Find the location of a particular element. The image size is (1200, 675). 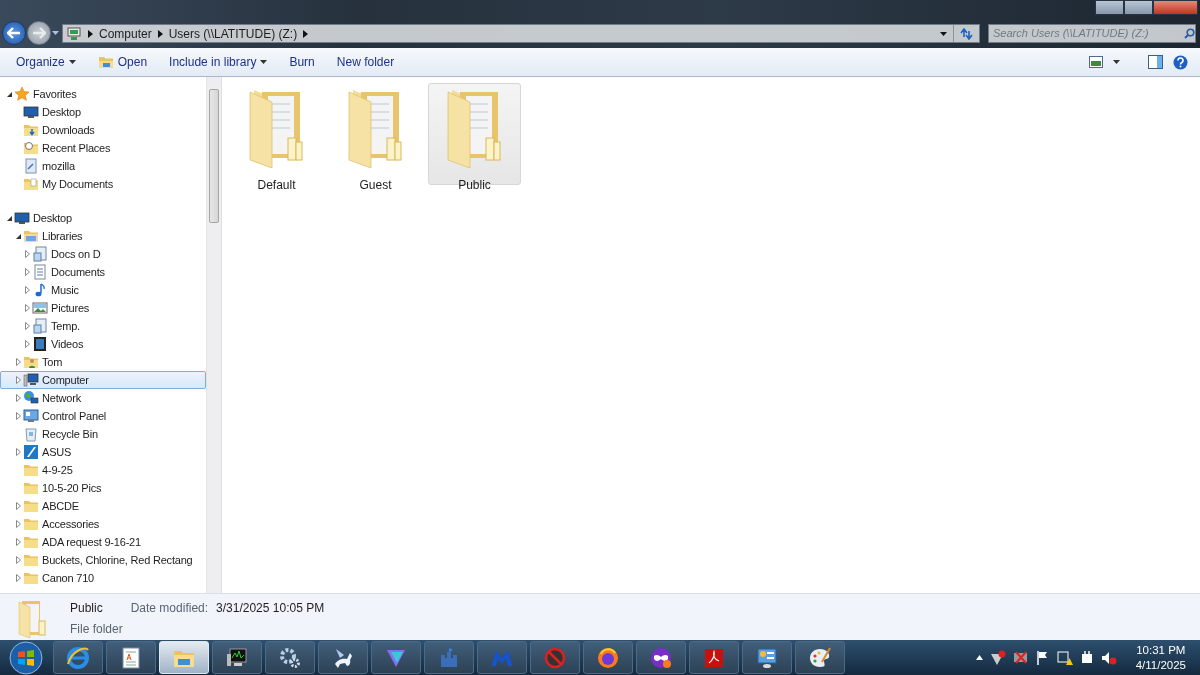

computer-icon is located at coordinates (31, 380).